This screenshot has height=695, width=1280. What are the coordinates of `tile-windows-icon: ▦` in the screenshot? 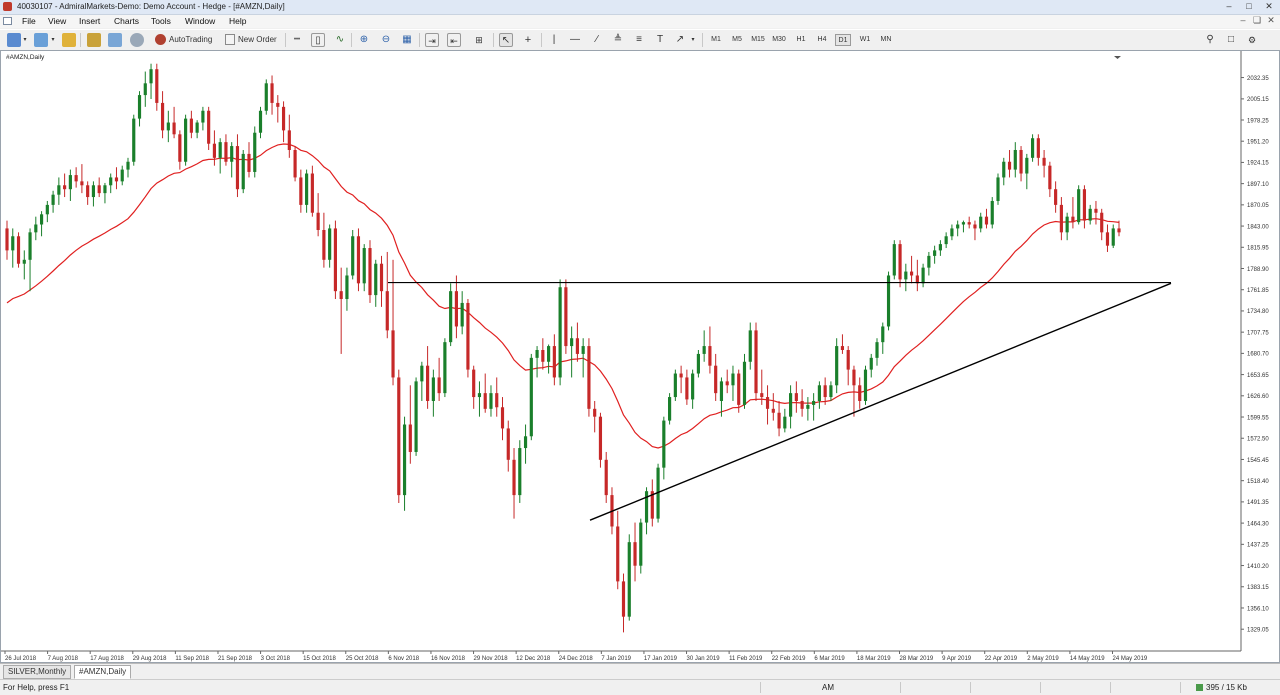 It's located at (407, 40).